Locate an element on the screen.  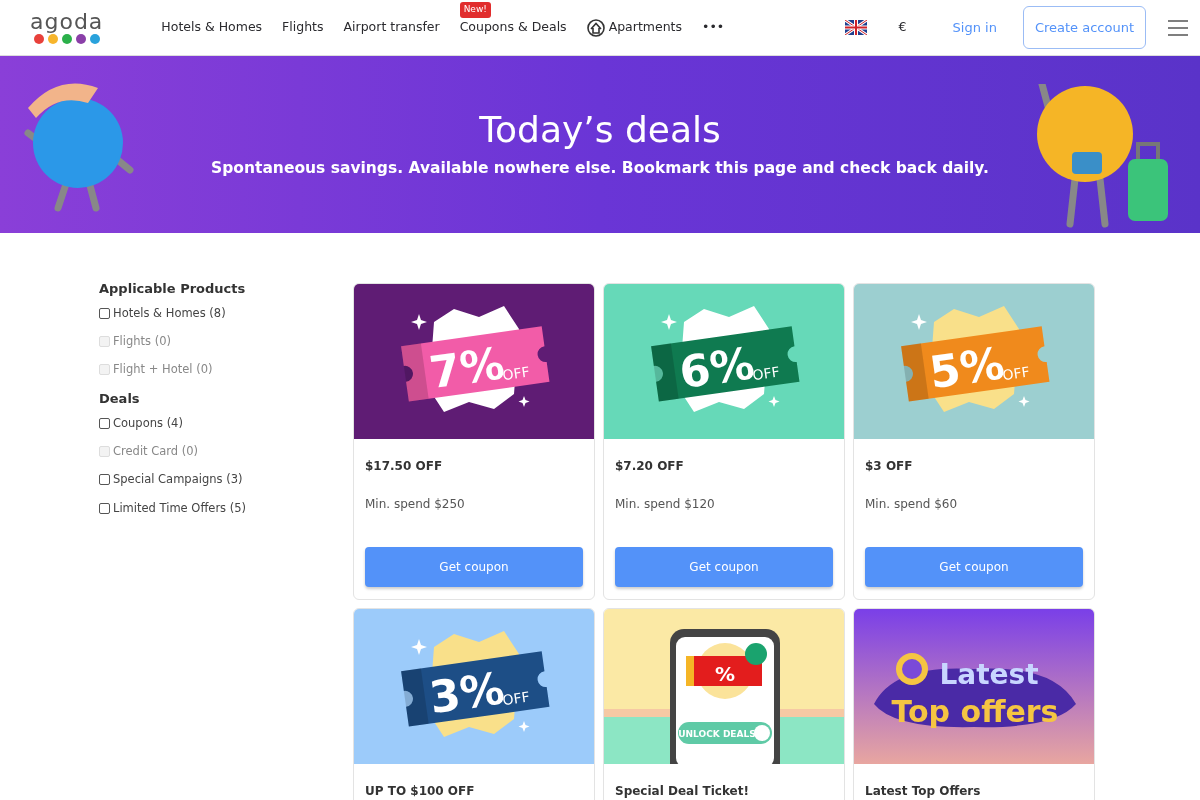
page-subtitle: Spontaneous savings. Available nowhere else. Bookmark this page and check back daily. is located at coordinates (600, 169).